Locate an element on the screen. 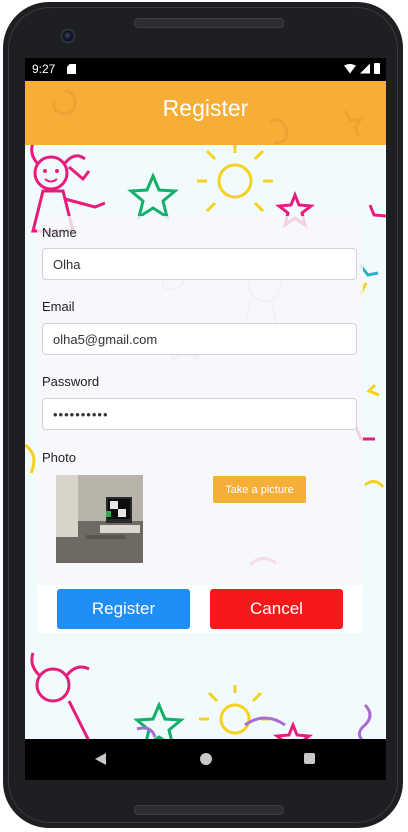 Image resolution: width=408 pixels, height=832 pixels. front-camera is located at coordinates (68, 36).